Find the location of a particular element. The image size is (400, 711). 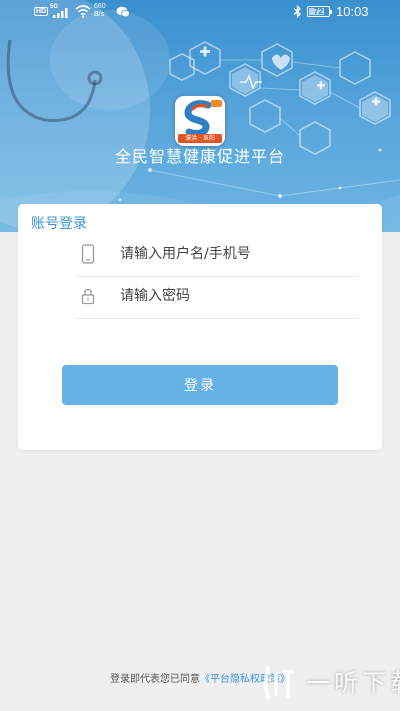

status-bar: HD 5G 660 B/s 72 10:03 is located at coordinates (200, 12).